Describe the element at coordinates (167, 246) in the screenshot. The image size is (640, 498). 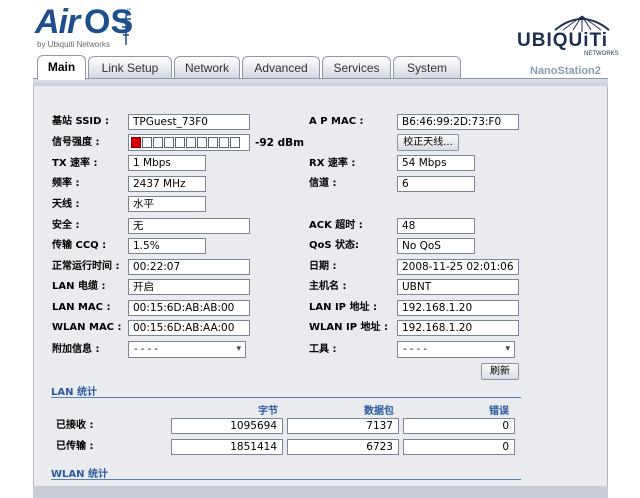
I see `ccq-value: 1.5%` at that location.